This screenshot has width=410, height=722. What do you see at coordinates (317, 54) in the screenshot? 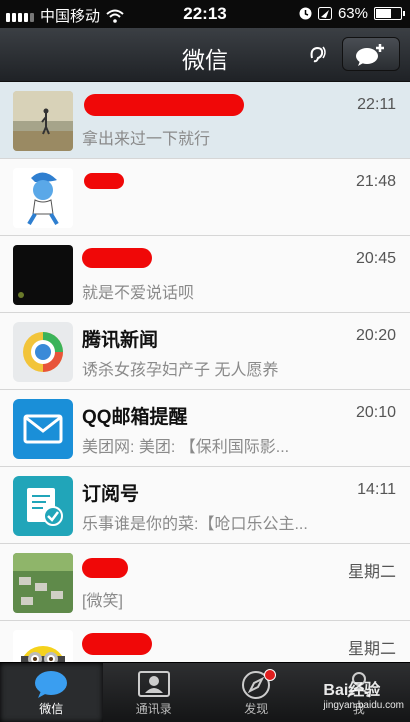
I see `earpiece-mode-icon` at bounding box center [317, 54].